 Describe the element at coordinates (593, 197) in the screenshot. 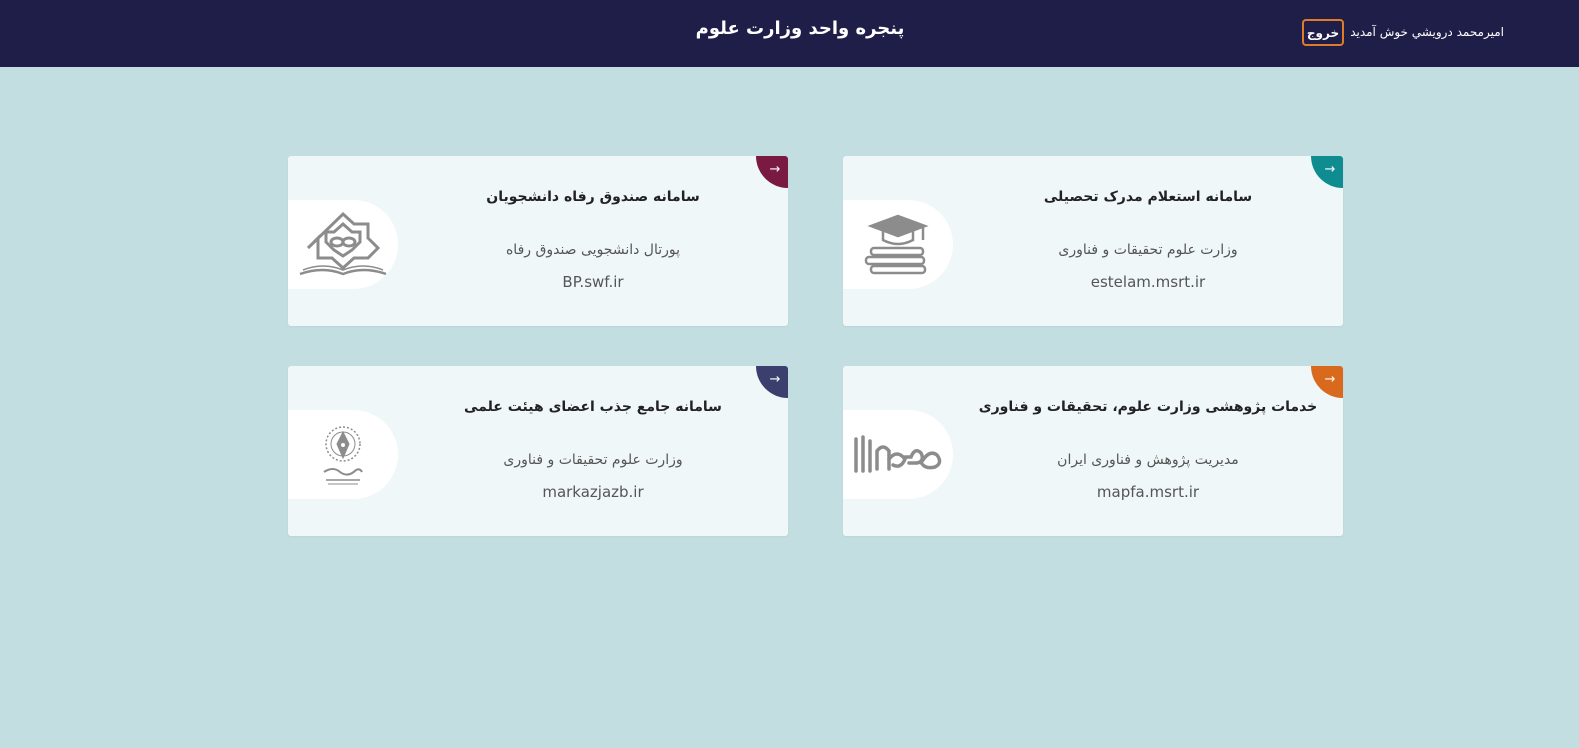

I see `card-title: سامانه صندوق رفاه دانشجویان` at that location.